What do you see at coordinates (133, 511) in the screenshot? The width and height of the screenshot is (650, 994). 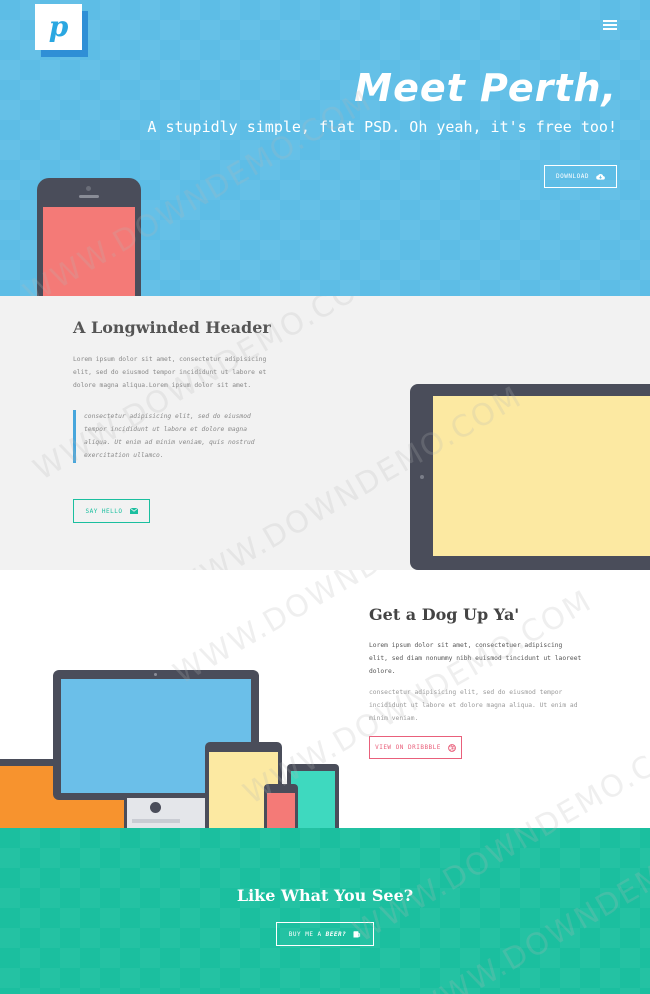 I see `envelope-icon` at bounding box center [133, 511].